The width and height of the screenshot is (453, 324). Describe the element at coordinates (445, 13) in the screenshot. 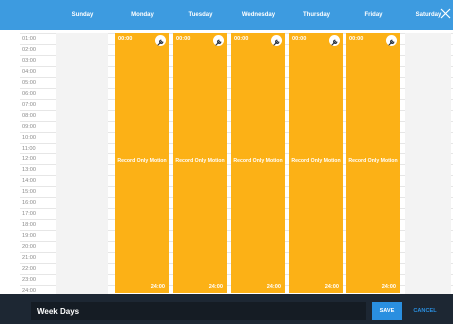

I see `close-icon` at that location.